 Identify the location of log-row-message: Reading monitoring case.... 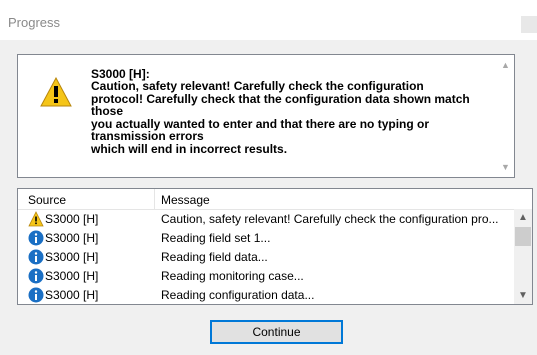
(232, 276).